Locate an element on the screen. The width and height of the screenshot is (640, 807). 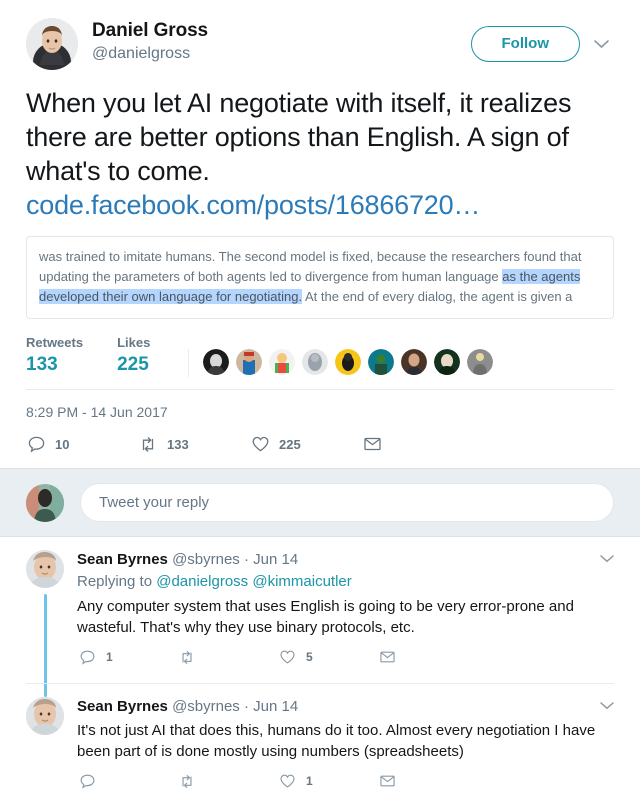
like-action: 1 is located at coordinates (327, 781).